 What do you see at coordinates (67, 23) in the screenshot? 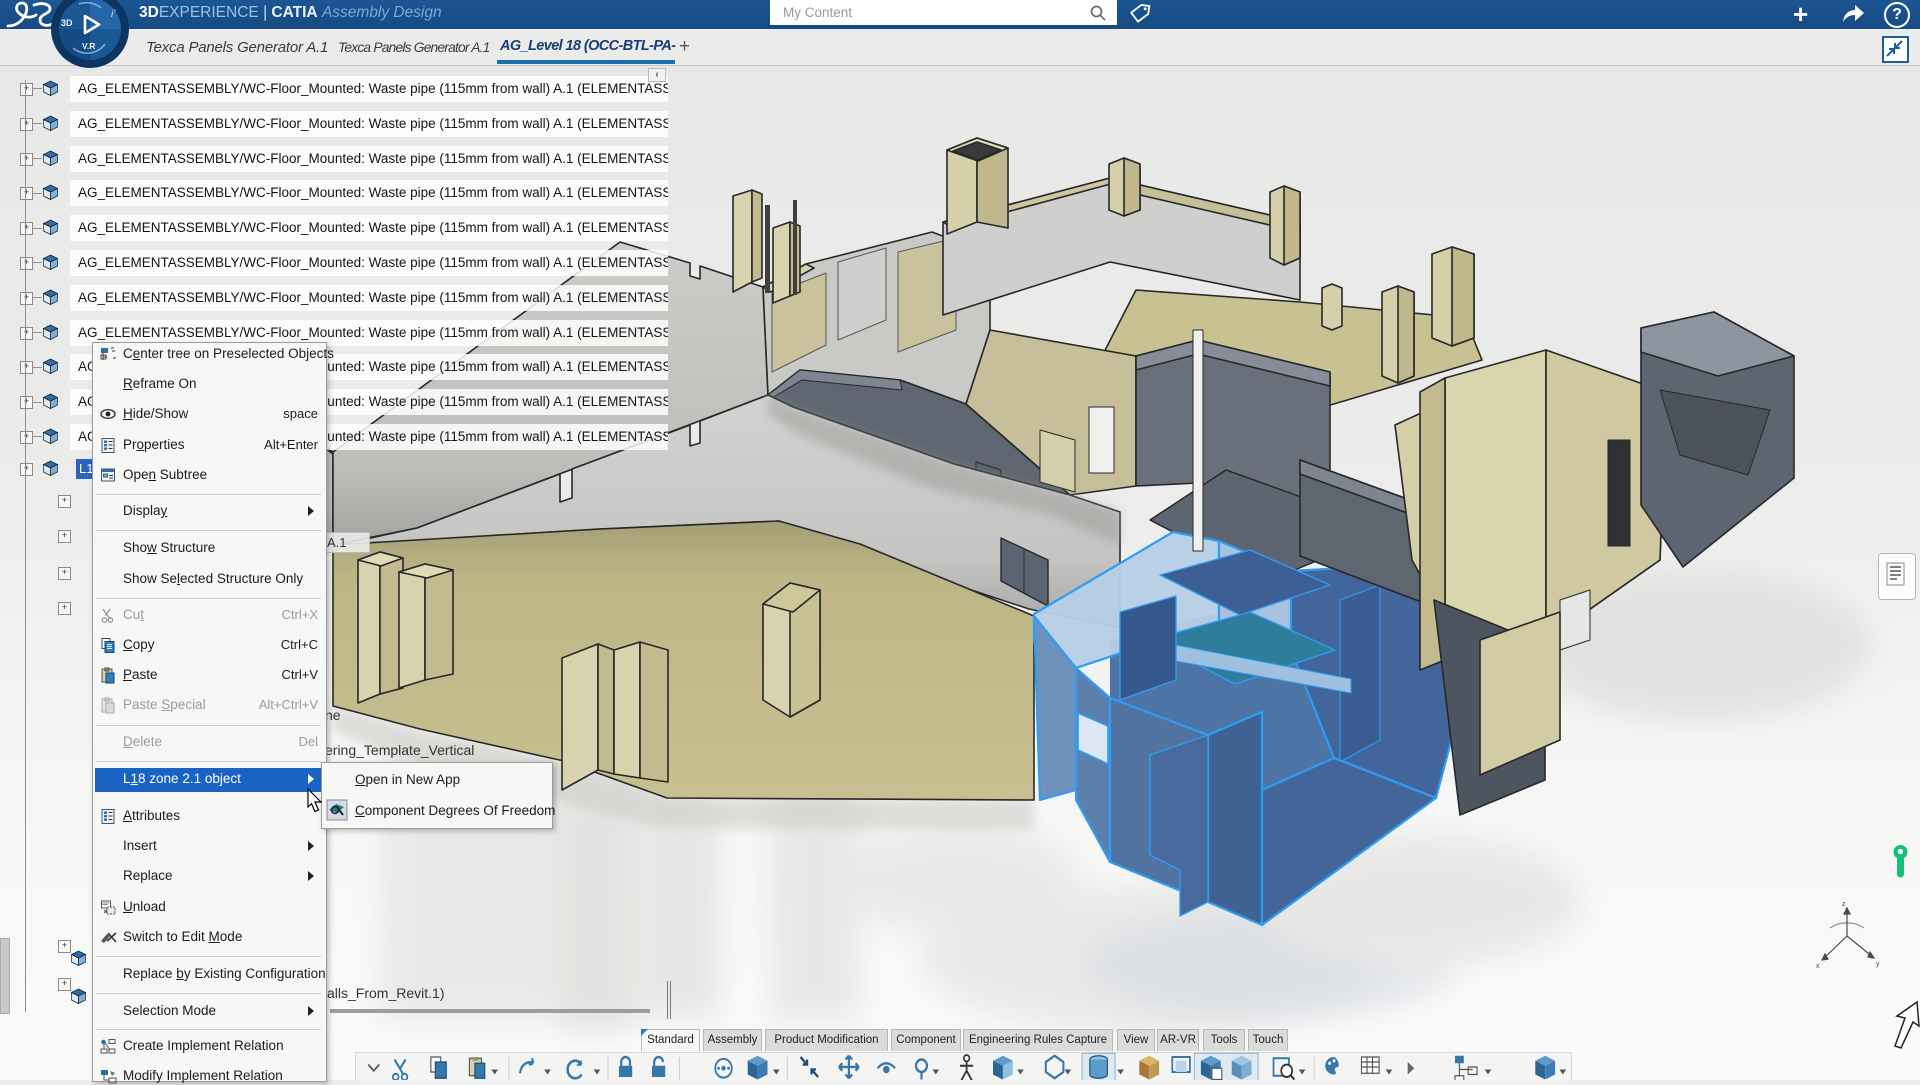
I see `svg-text: 3D` at bounding box center [67, 23].